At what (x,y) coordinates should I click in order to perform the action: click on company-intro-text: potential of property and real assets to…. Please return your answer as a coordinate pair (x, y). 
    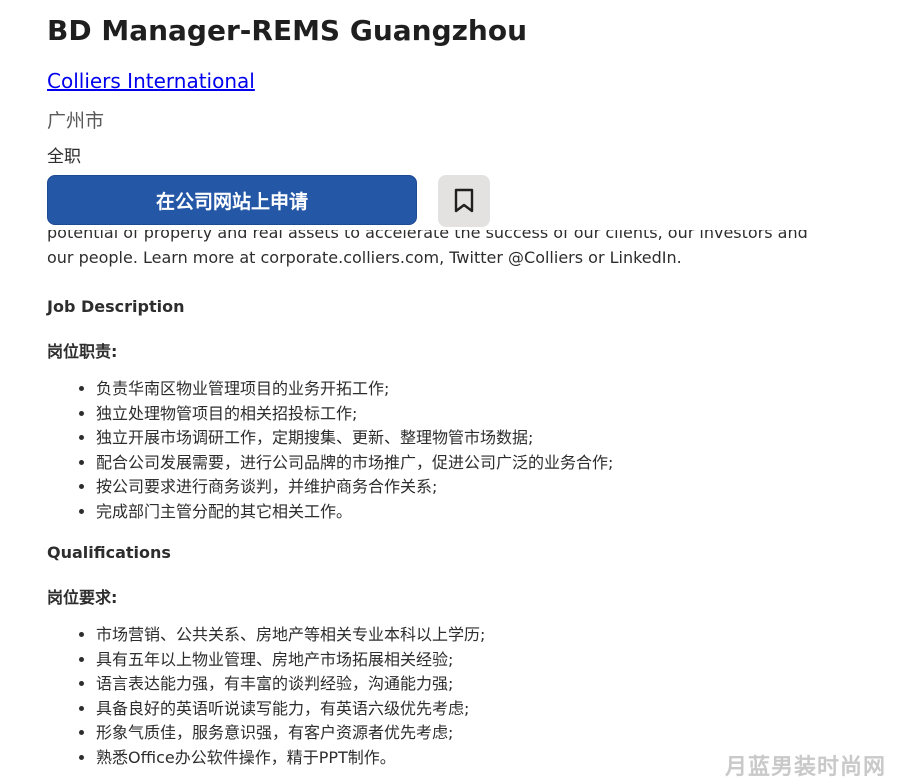
    Looking at the image, I should click on (427, 248).